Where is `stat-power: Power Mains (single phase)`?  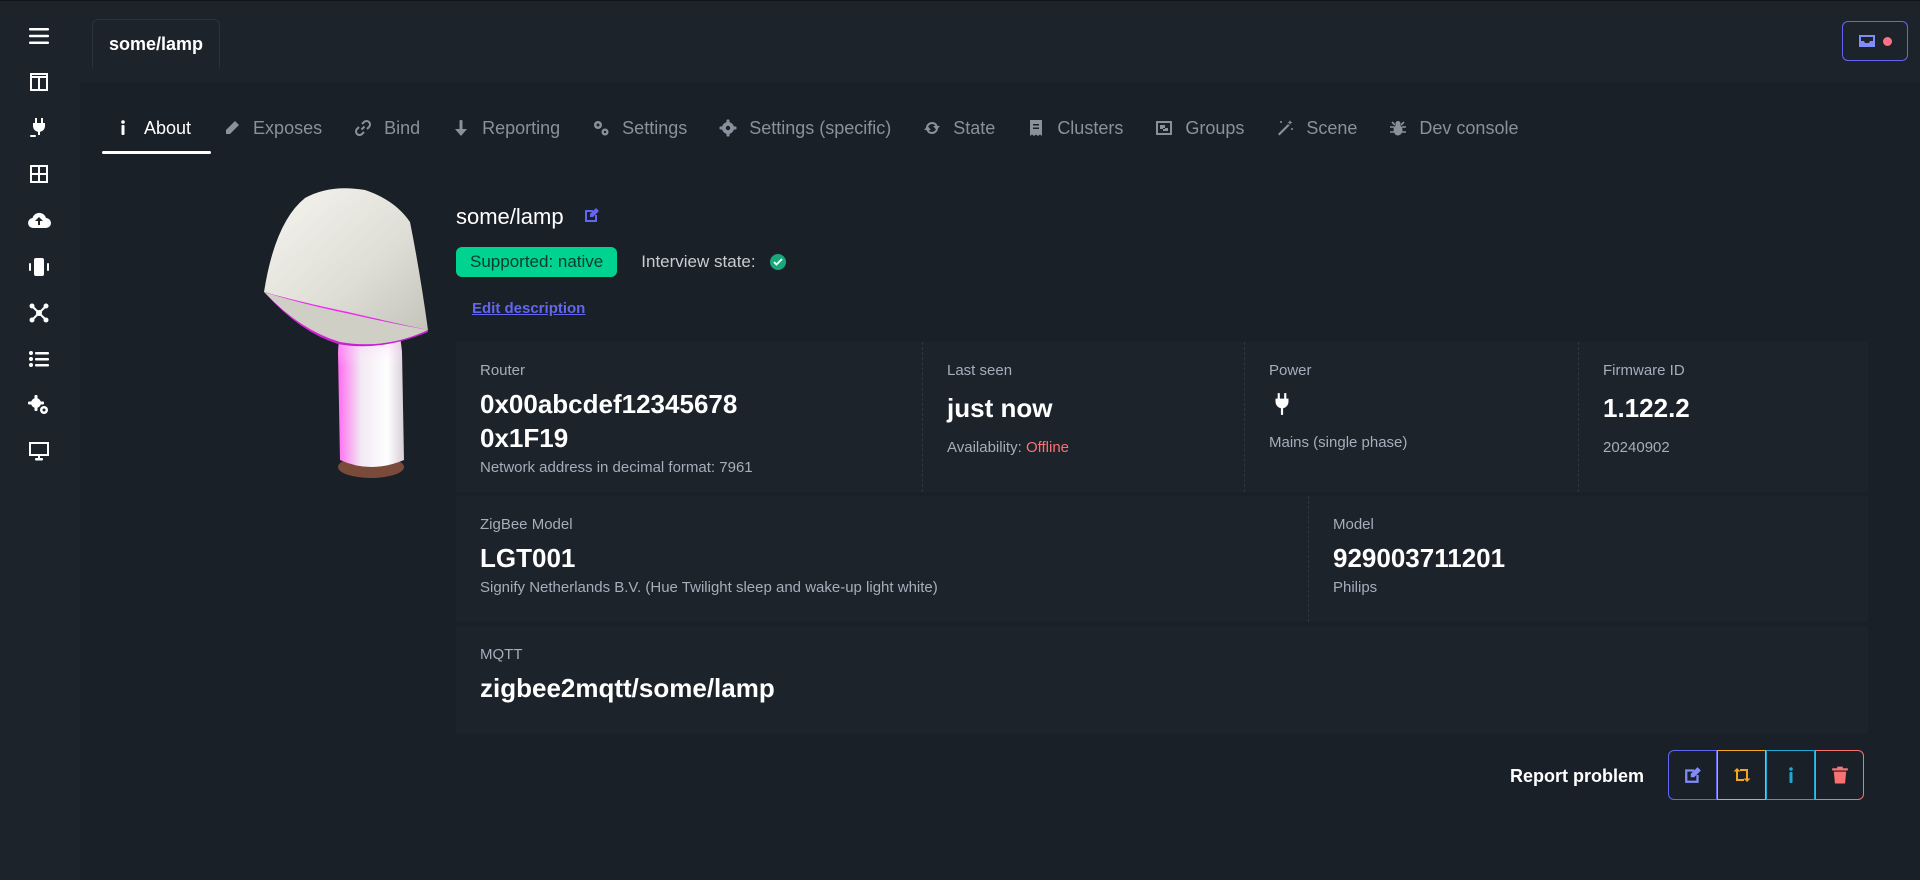
stat-power: Power Mains (single phase) is located at coordinates (1411, 417).